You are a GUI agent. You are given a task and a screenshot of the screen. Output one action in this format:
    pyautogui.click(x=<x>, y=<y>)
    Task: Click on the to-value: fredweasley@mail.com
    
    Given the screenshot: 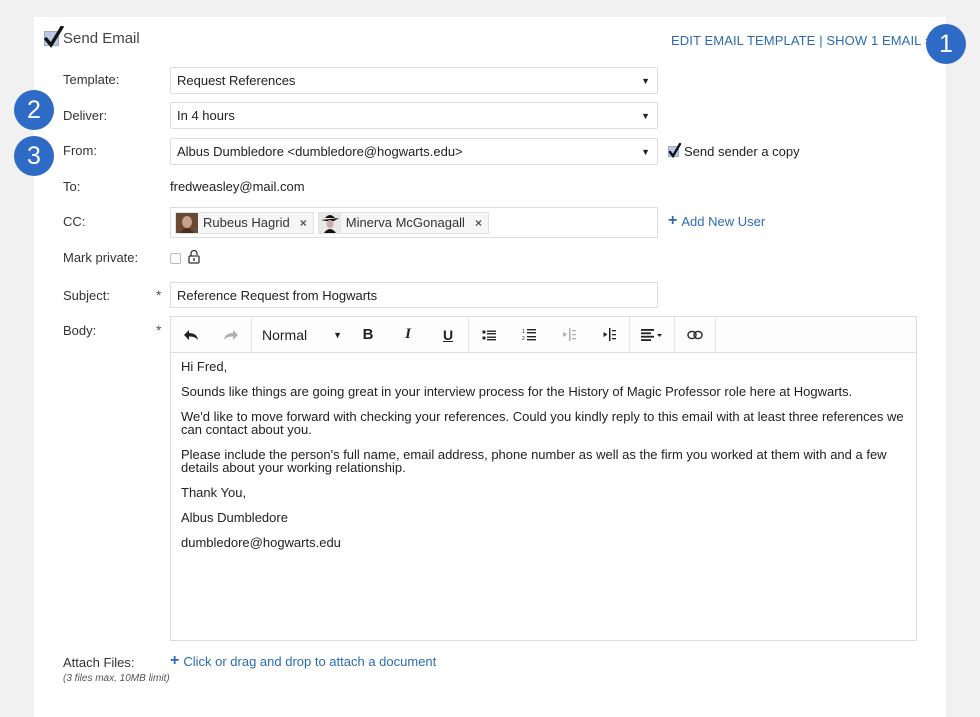 What is the action you would take?
    pyautogui.click(x=237, y=186)
    